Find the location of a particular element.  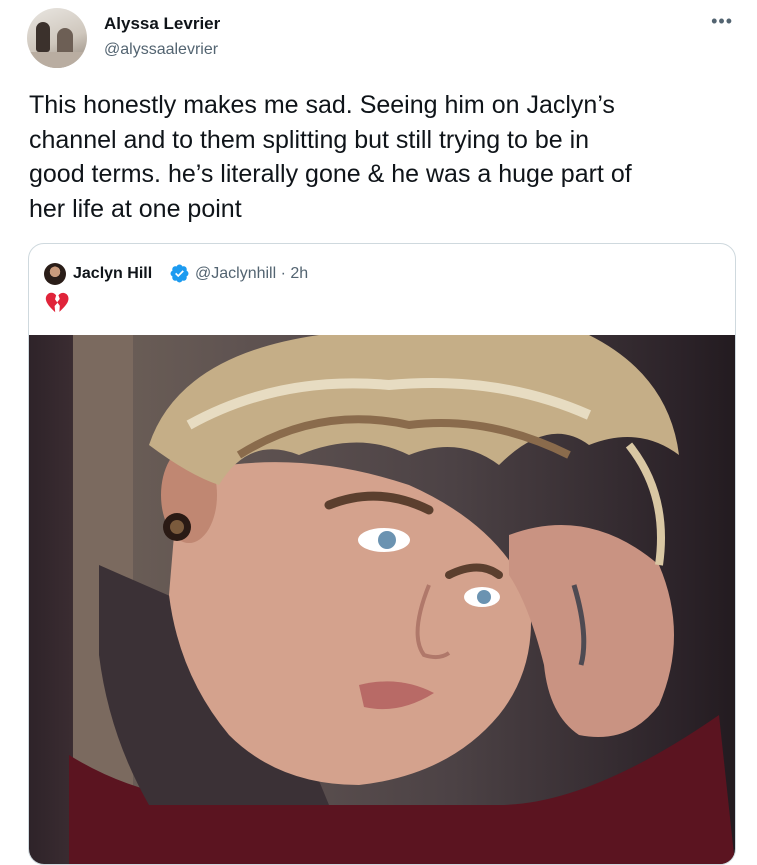

more-horizontal-icon: ••• is located at coordinates (722, 21).